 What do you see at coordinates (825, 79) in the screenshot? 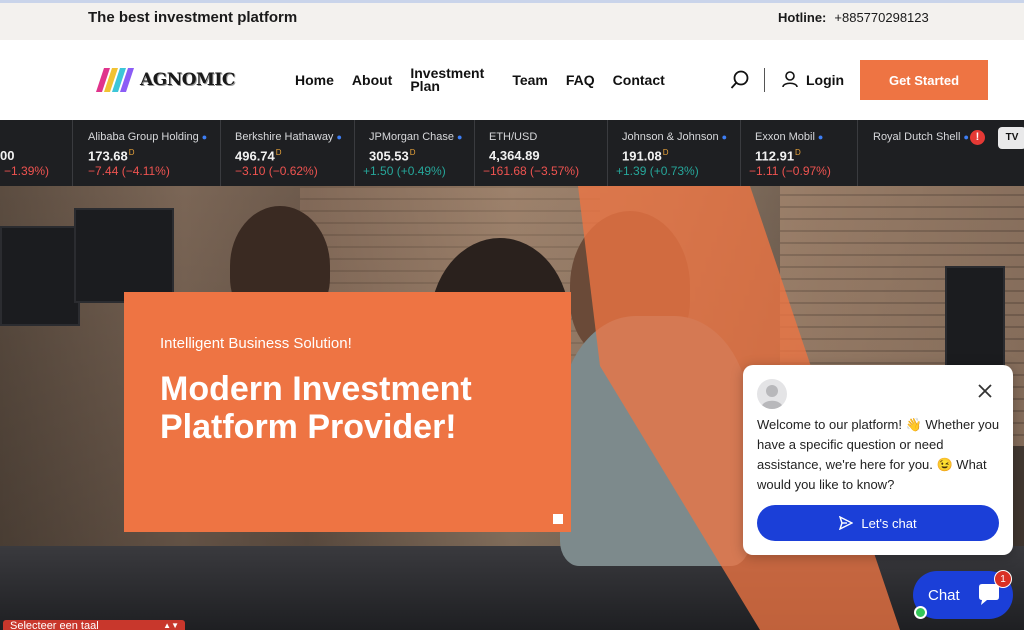
I see `login-label: Login` at bounding box center [825, 79].